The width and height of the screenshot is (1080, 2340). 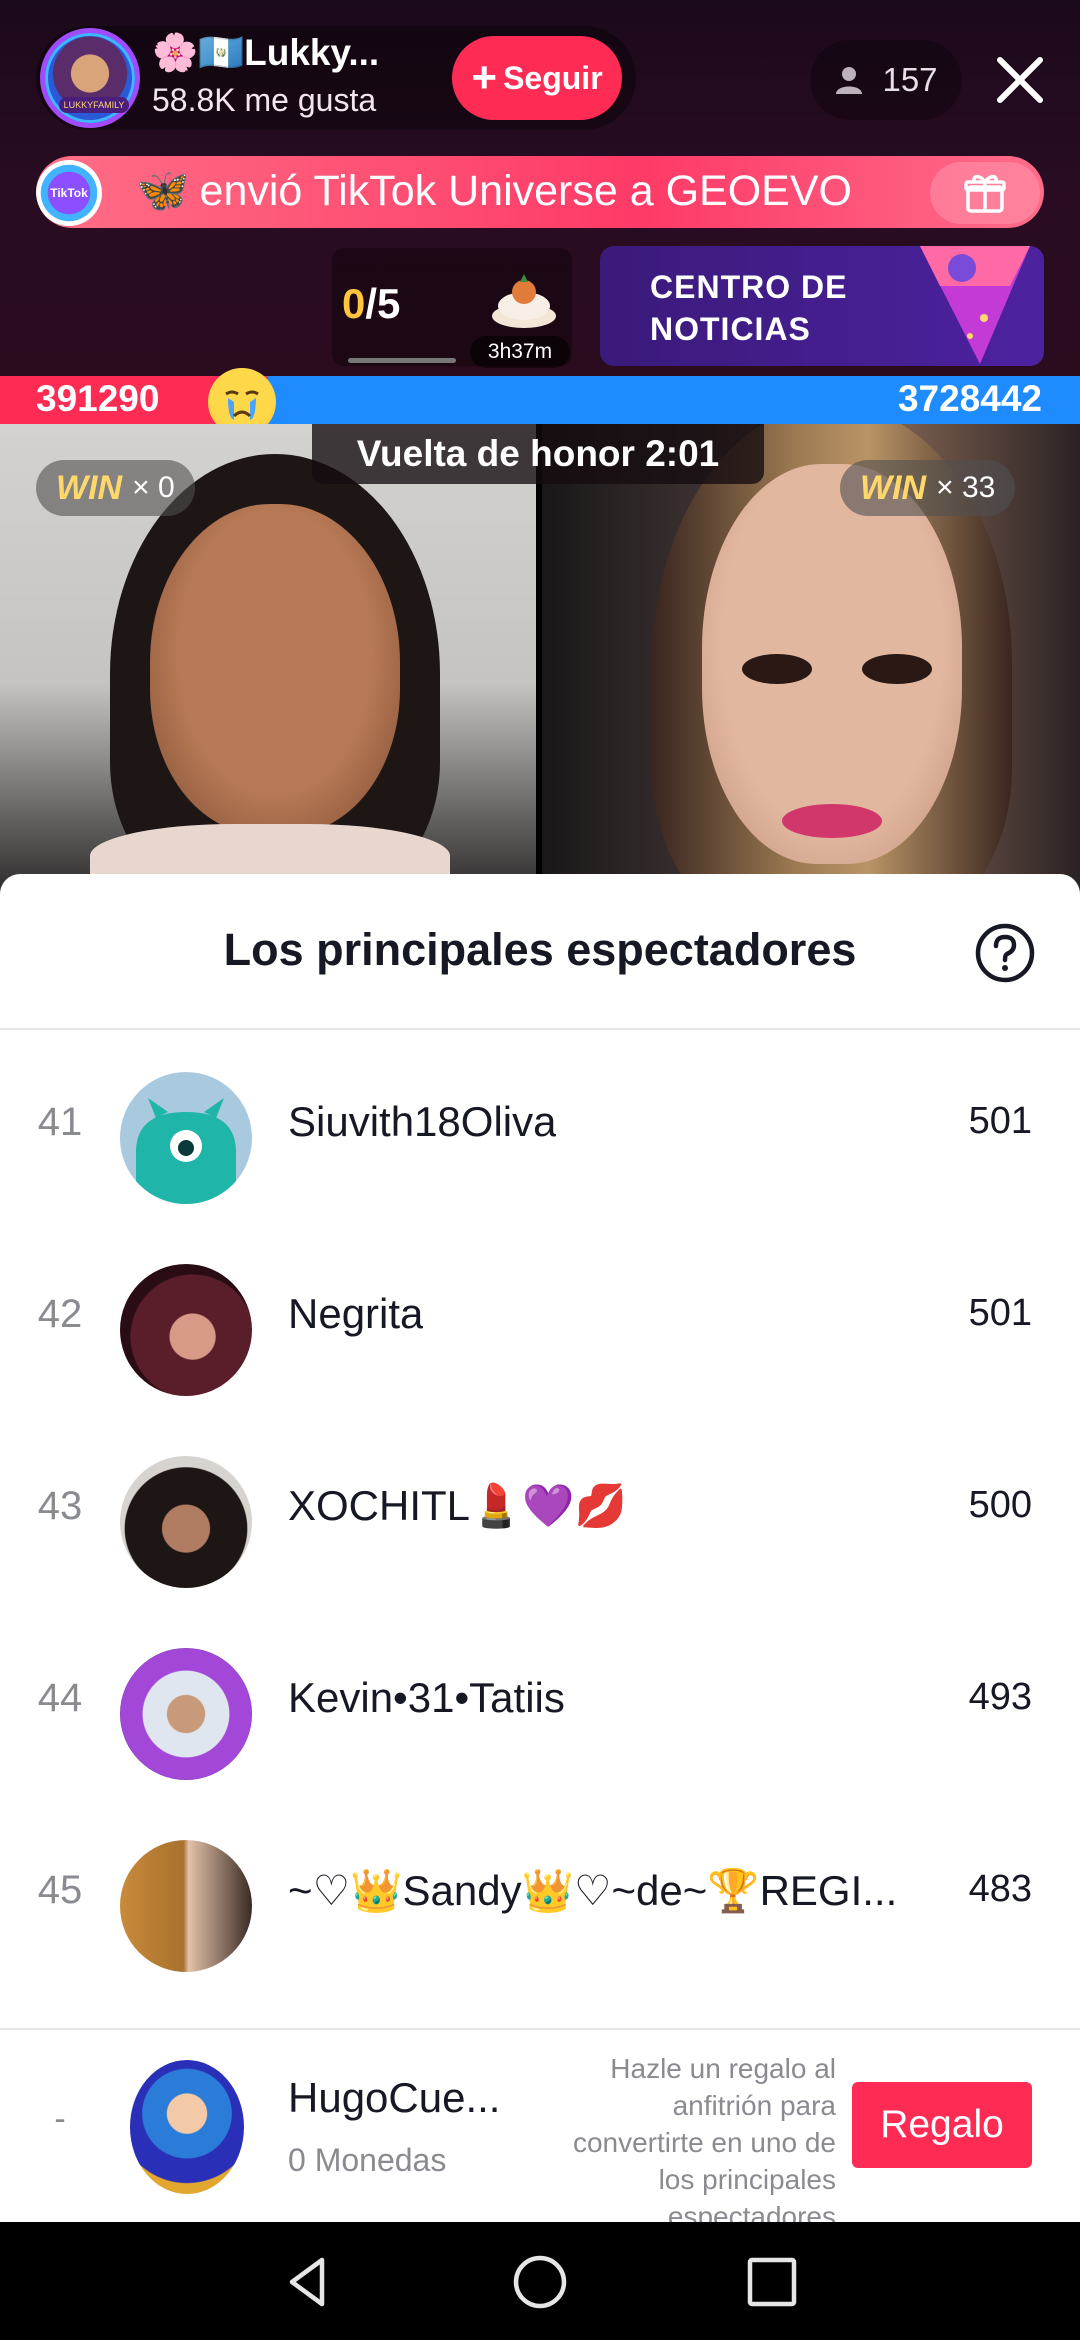 I want to click on current-user-coins: 0 Monedas, so click(x=367, y=2160).